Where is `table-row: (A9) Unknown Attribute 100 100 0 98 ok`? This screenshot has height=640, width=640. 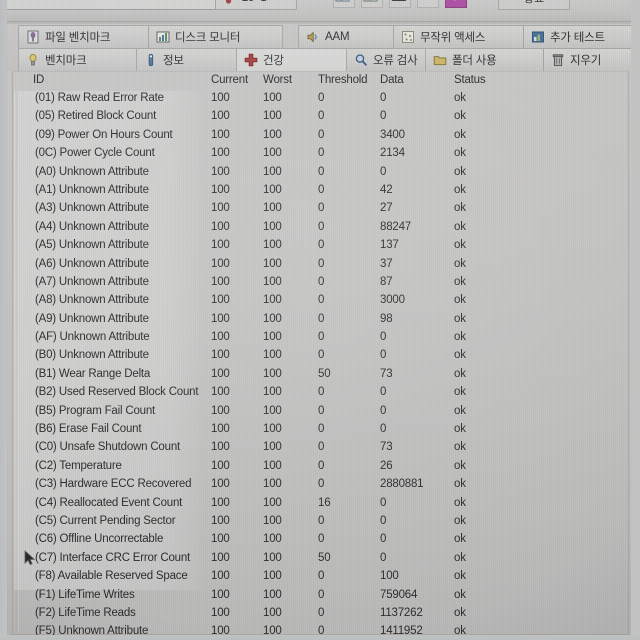 table-row: (A9) Unknown Attribute 100 100 0 98 ok is located at coordinates (319, 321).